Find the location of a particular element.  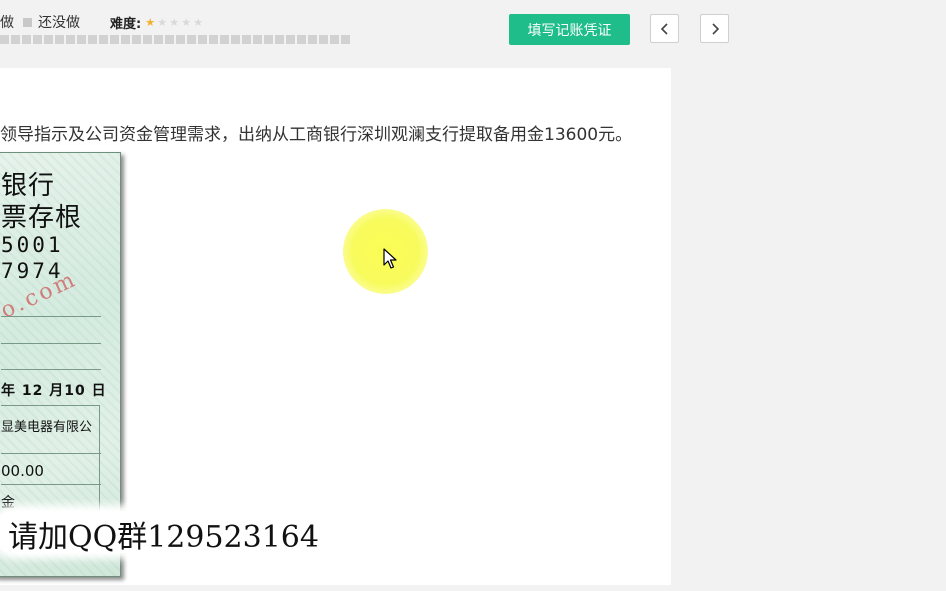

legend-undone: 还没做 is located at coordinates (51, 22).